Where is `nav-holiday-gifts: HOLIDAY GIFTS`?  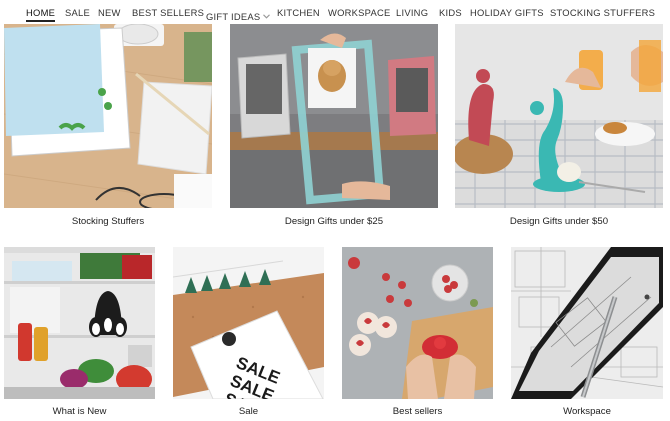
nav-holiday-gifts: HOLIDAY GIFTS is located at coordinates (507, 12).